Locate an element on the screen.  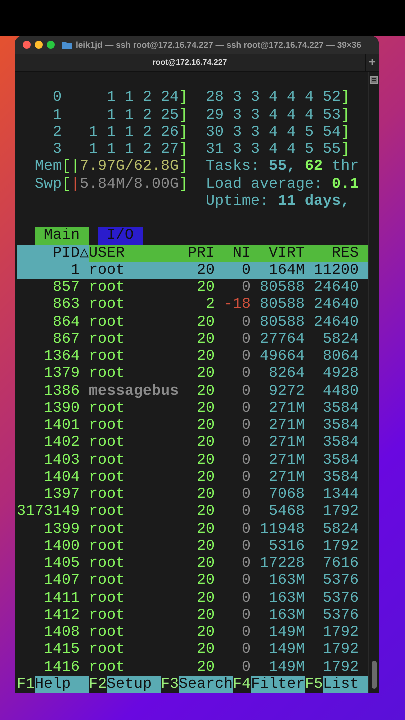
close-button is located at coordinates (27, 45).